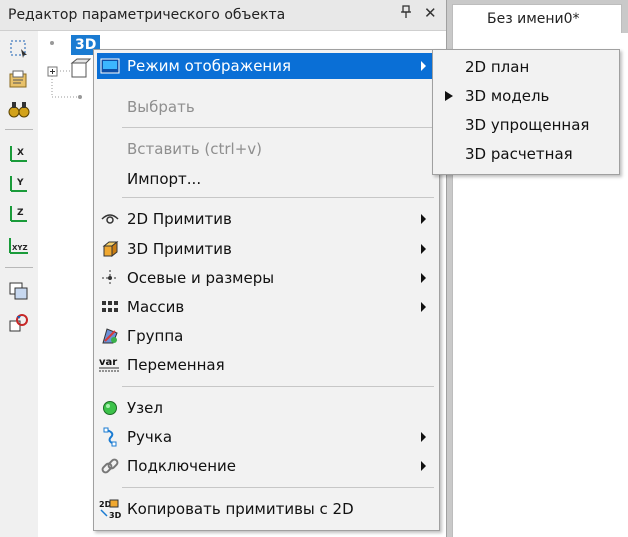  What do you see at coordinates (110, 437) in the screenshot?
I see `handle-icon` at bounding box center [110, 437].